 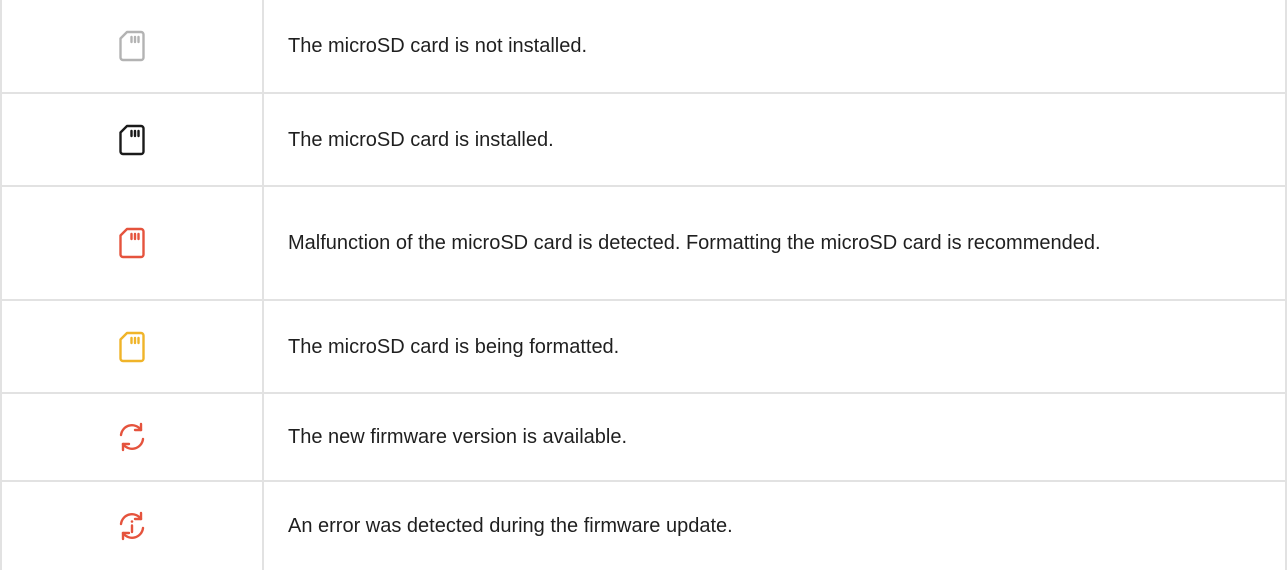 I want to click on firmware-update-icon, so click(x=132, y=437).